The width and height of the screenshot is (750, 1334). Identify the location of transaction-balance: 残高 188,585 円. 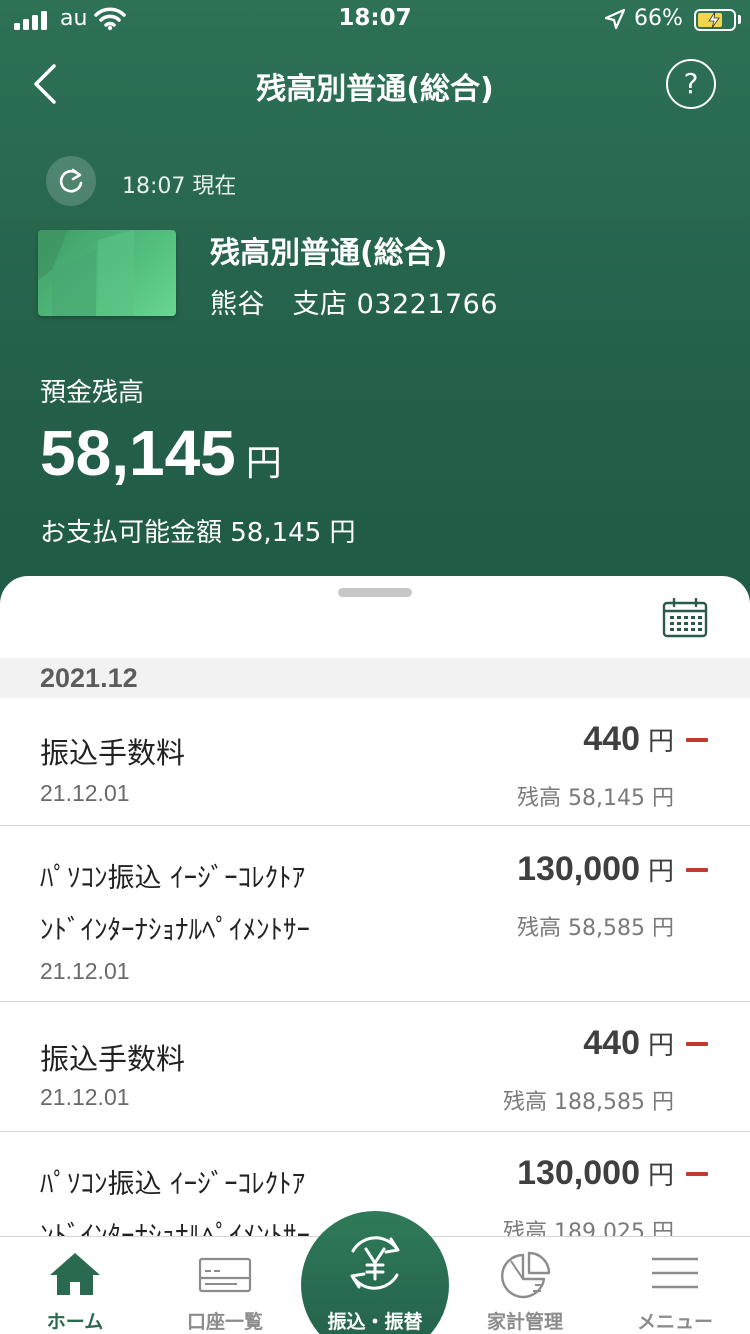
(588, 1102).